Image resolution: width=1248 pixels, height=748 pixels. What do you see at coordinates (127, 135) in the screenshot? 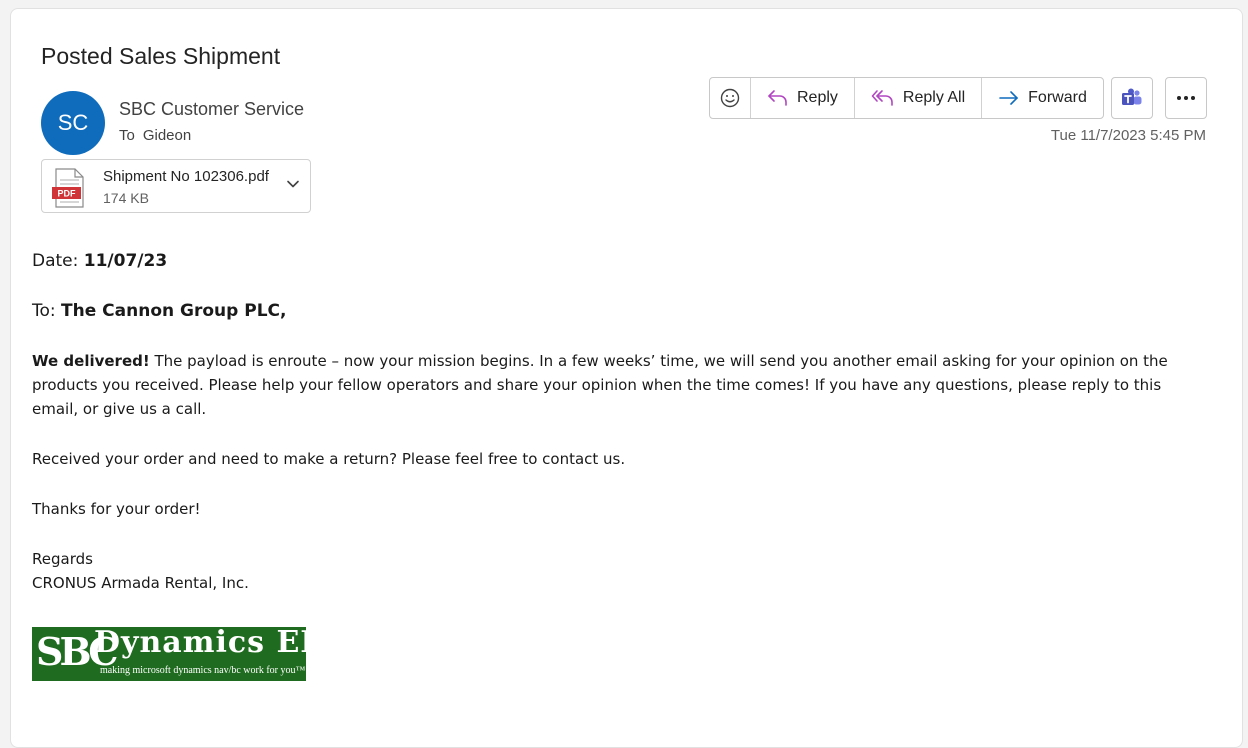
I see `to-label: To` at bounding box center [127, 135].